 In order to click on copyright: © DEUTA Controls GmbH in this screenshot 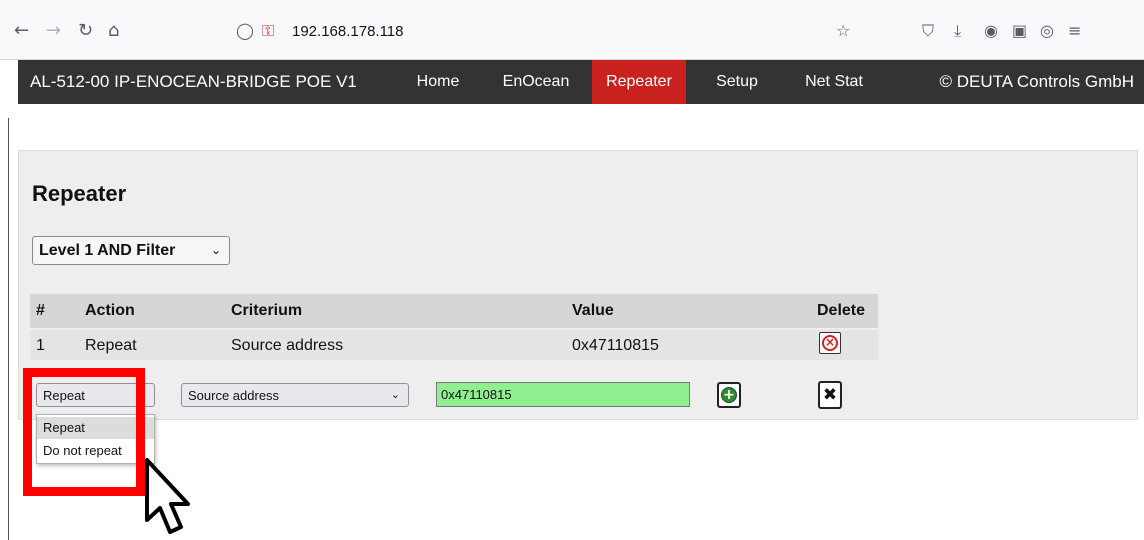, I will do `click(1036, 81)`.